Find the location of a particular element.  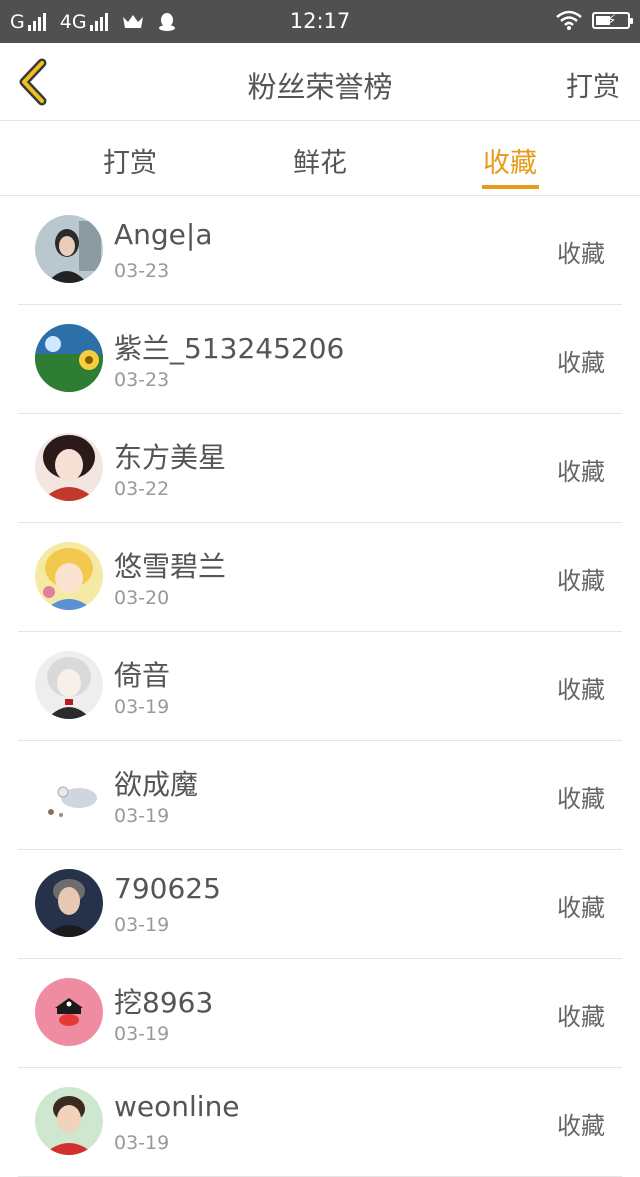

tab-favorites: 收藏 is located at coordinates (510, 160).